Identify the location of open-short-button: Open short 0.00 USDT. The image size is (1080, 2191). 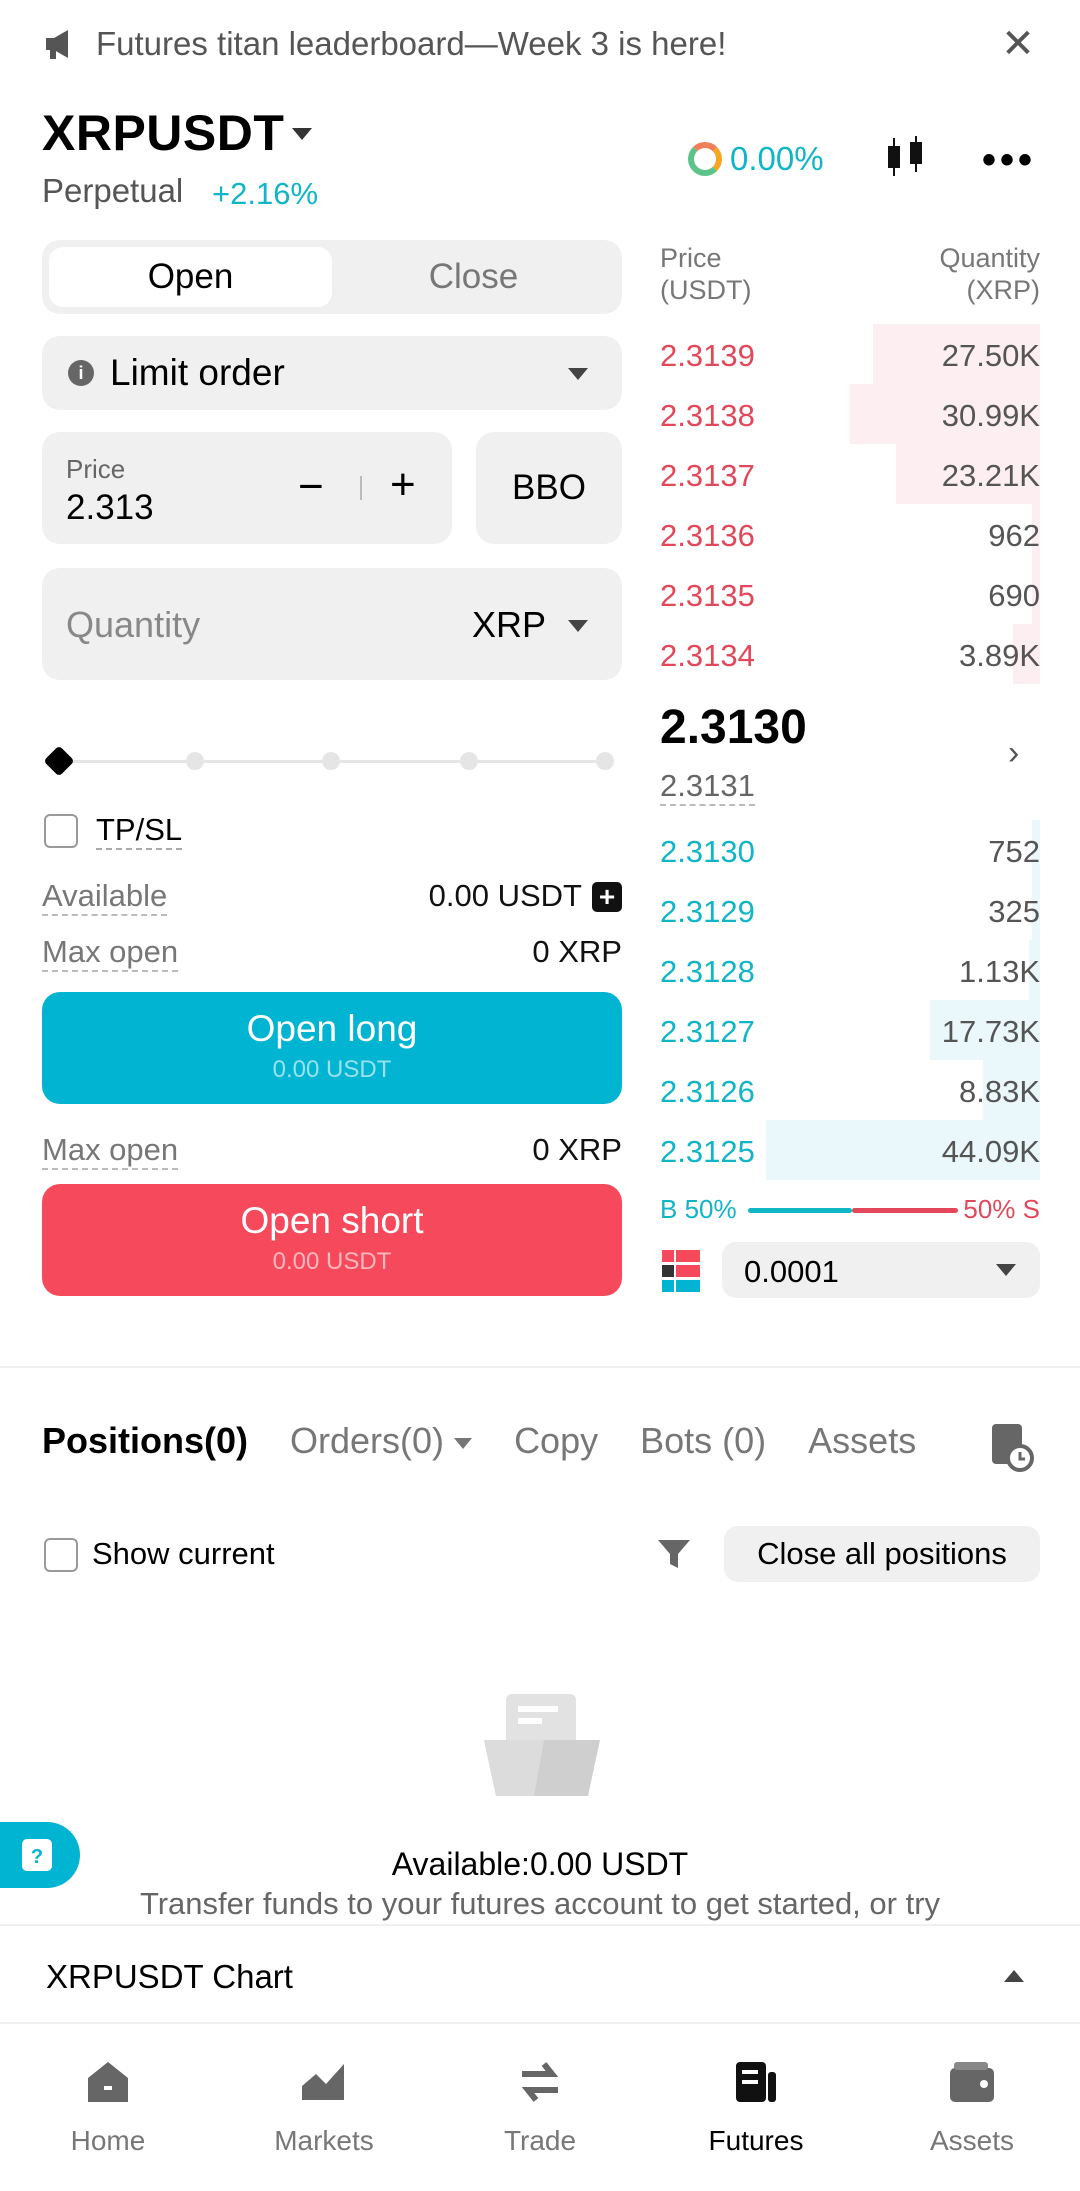
(332, 1240).